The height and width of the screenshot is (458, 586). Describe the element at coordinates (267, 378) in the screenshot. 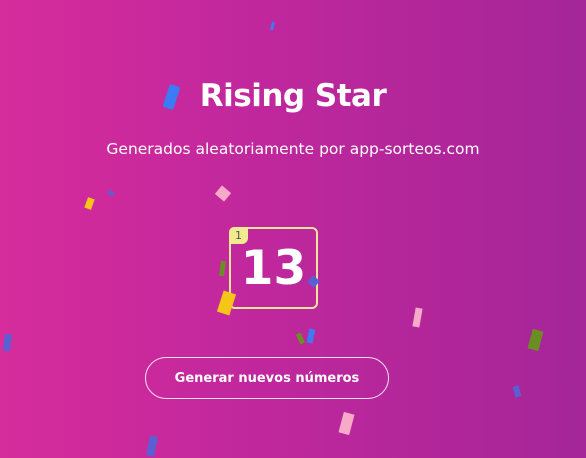

I see `generate-new-numbers-button: Generar nuevos números` at that location.